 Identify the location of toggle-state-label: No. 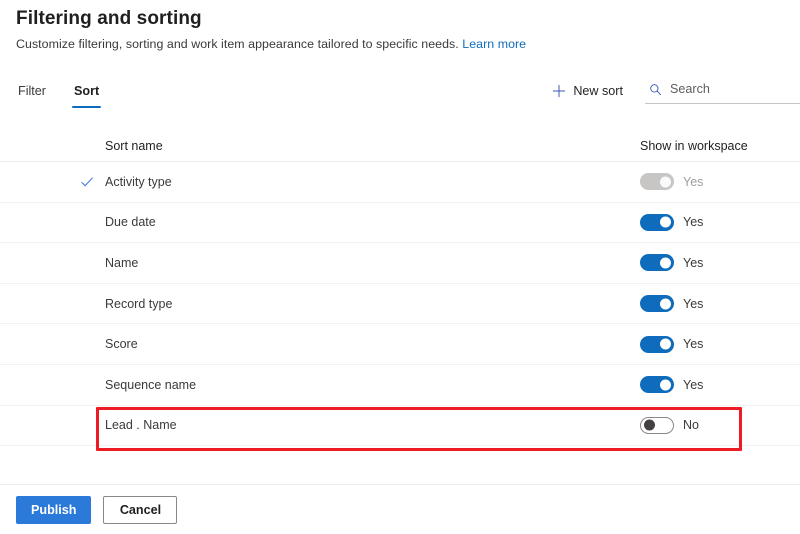
(691, 425).